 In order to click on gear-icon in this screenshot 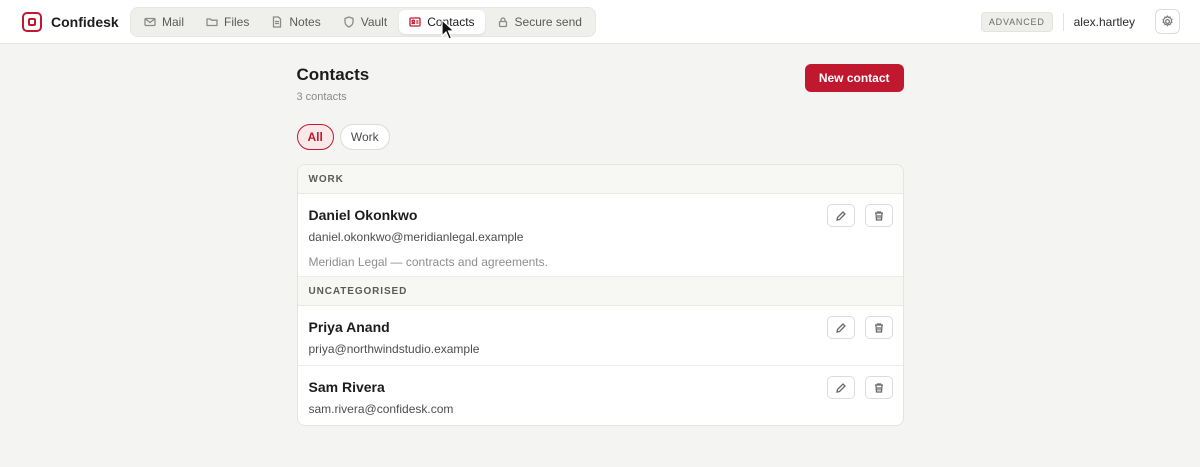, I will do `click(1167, 21)`.